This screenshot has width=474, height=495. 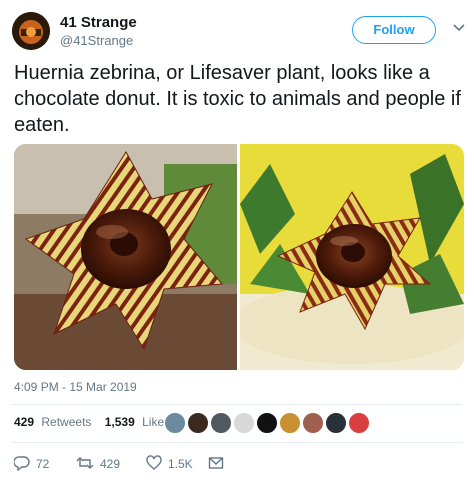 What do you see at coordinates (88, 464) in the screenshot?
I see `retweet-icon` at bounding box center [88, 464].